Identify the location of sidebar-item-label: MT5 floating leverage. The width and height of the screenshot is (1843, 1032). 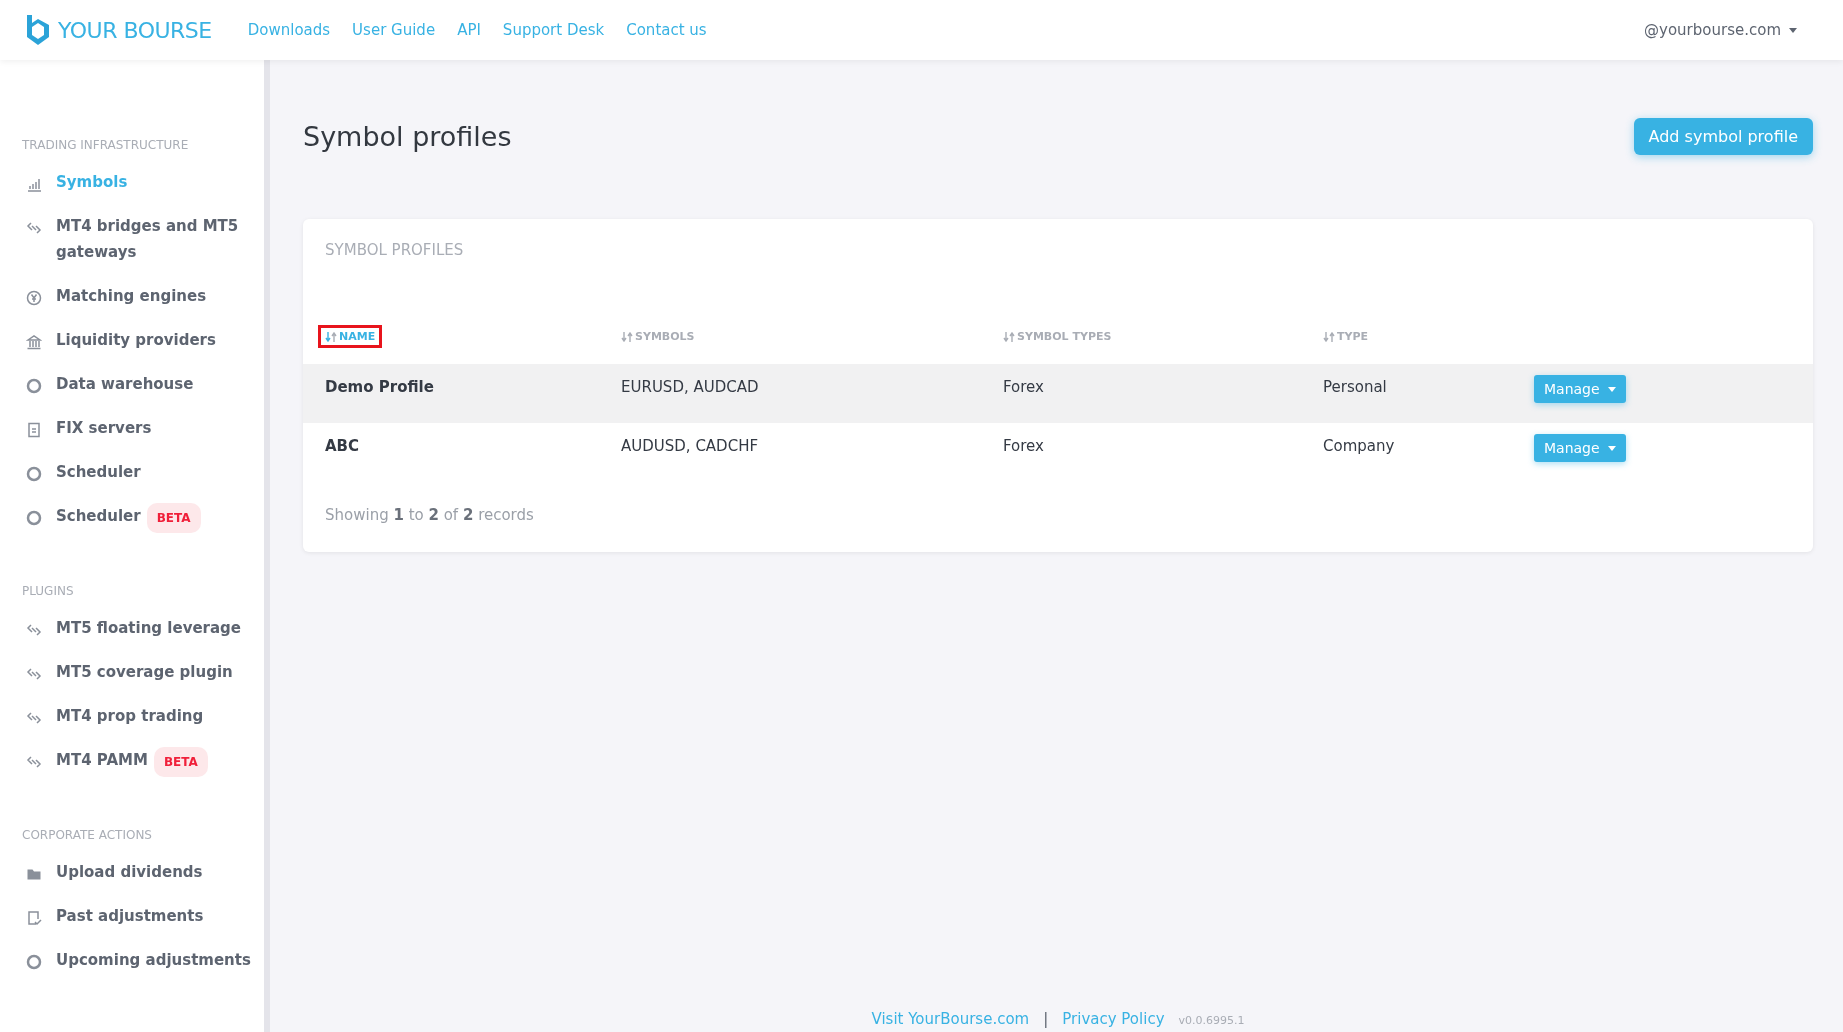
(148, 628).